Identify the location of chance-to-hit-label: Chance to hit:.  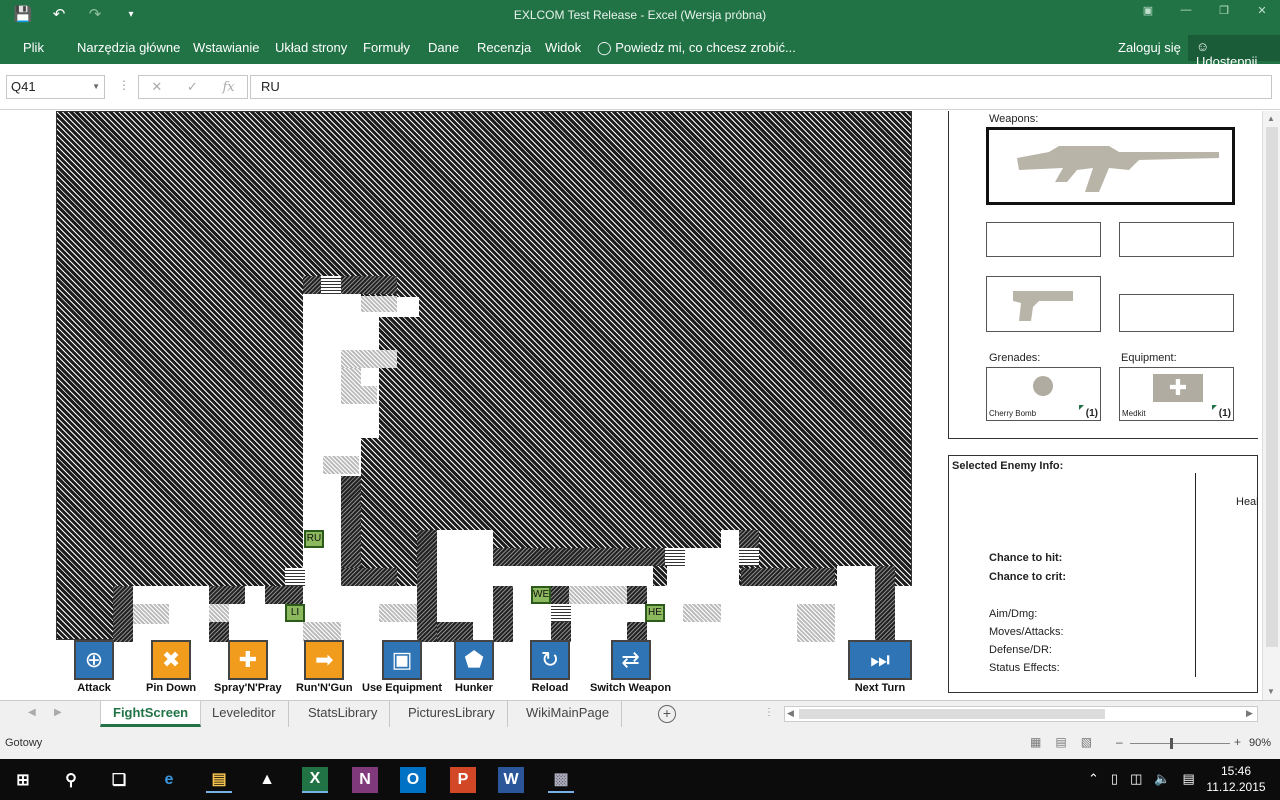
(1026, 558).